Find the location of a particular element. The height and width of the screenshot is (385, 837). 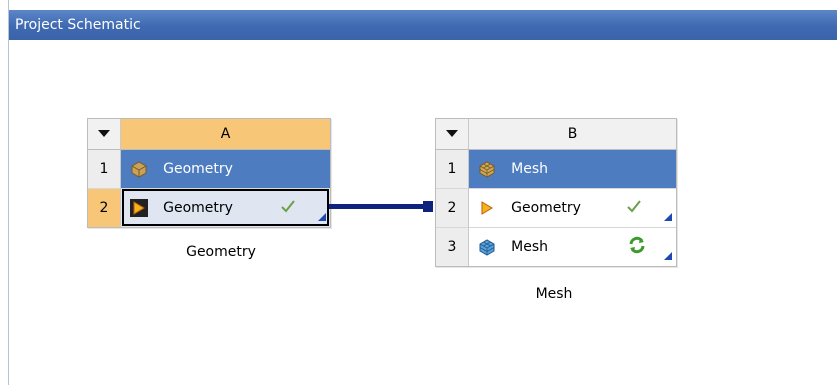

system-b-menu-button is located at coordinates (452, 134).